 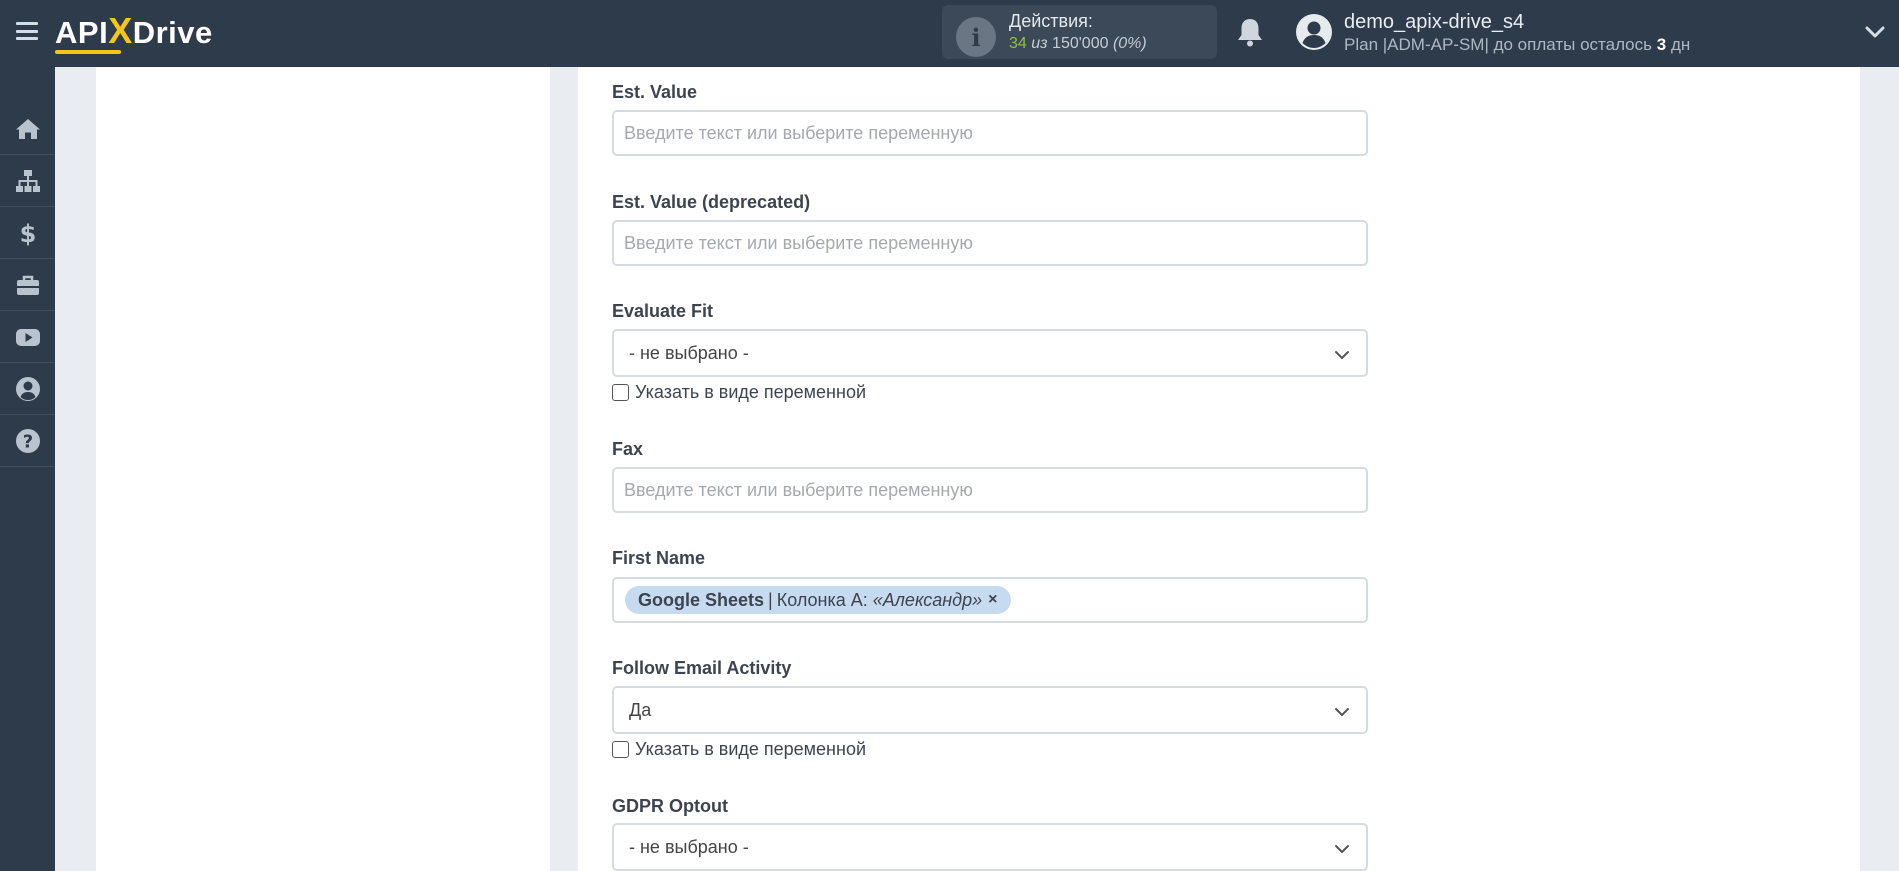 I want to click on briefcase-icon, so click(x=27, y=285).